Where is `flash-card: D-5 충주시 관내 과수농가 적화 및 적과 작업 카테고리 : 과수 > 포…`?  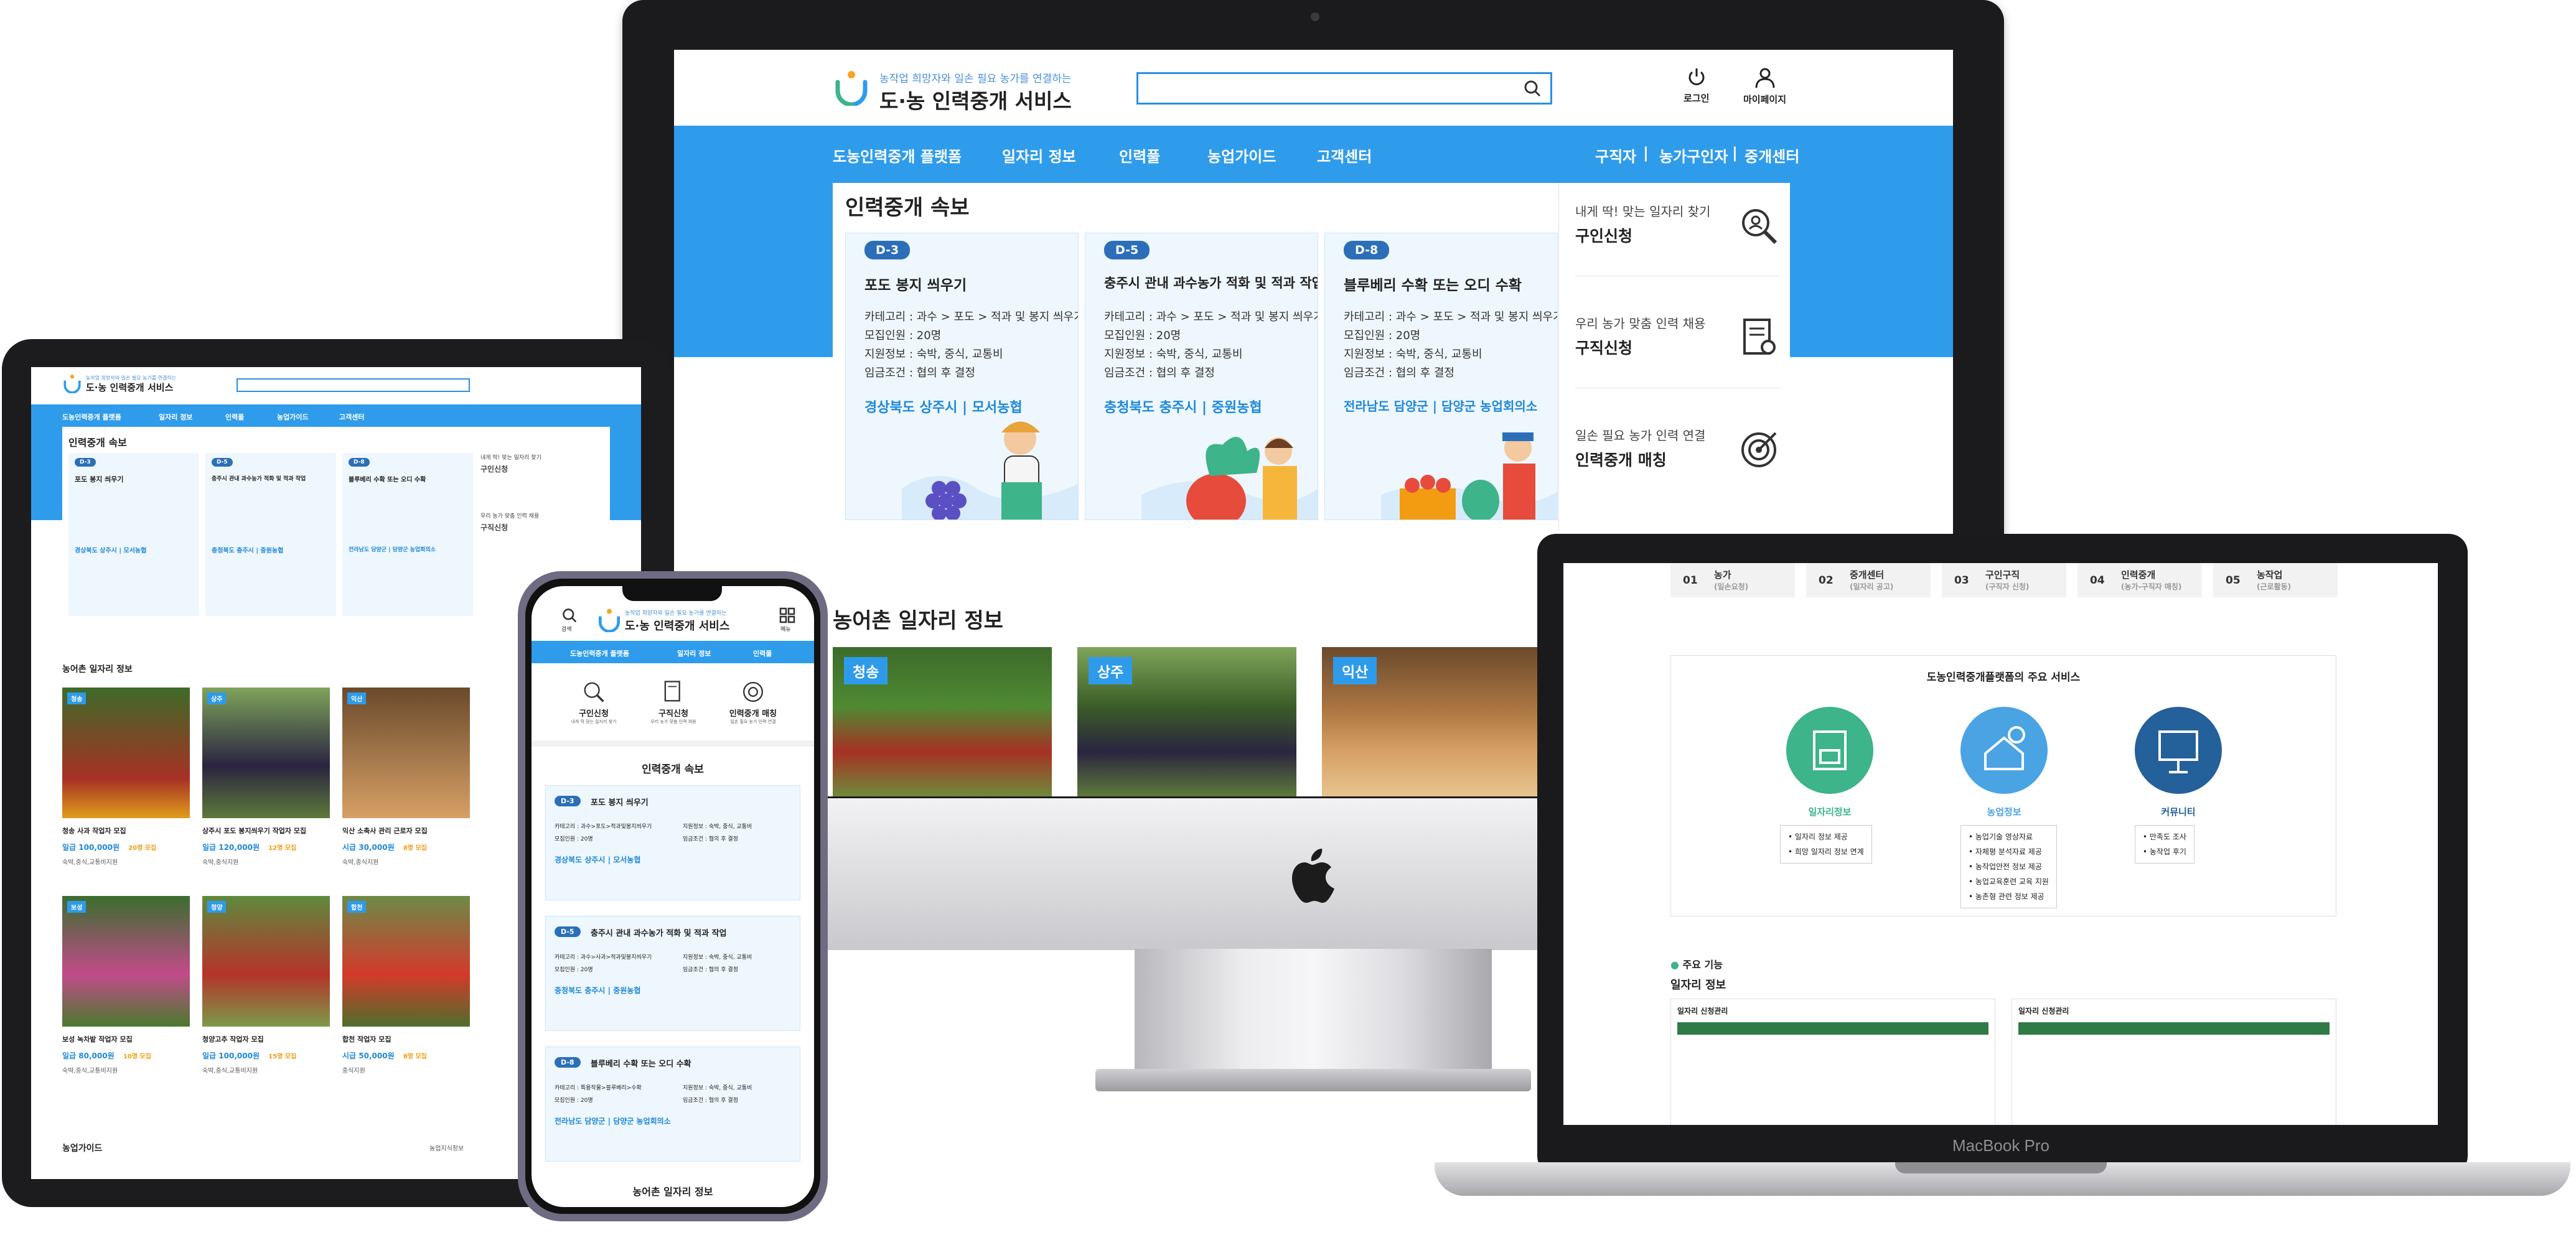
flash-card: D-5 충주시 관내 과수농가 적화 및 적과 작업 카테고리 : 과수 > 포… is located at coordinates (1201, 376).